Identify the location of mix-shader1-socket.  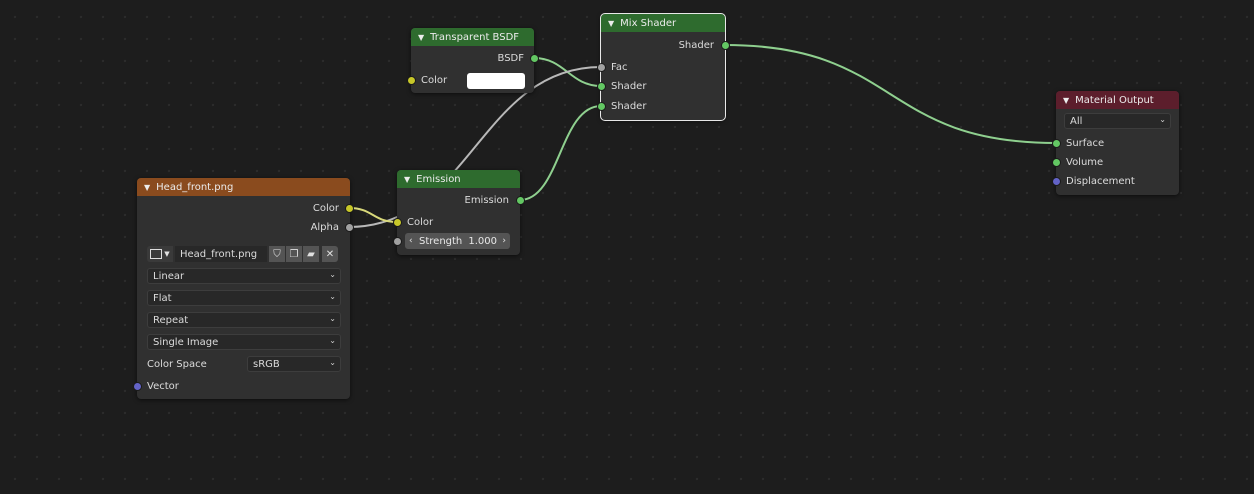
(601, 86).